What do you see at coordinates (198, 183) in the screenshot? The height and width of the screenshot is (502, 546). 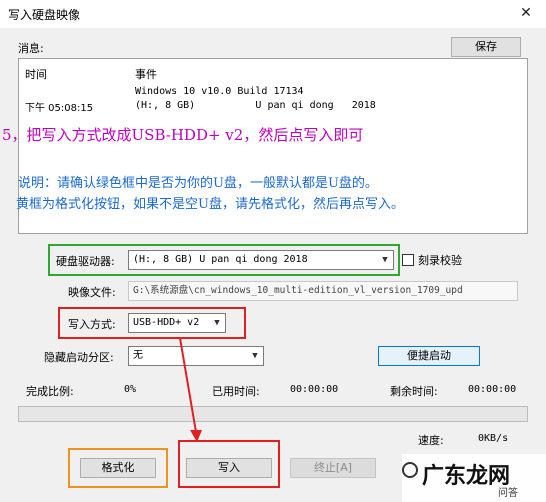 I see `annotation-note-1: 说明：请确认绿色框中是否为你的U盘，一般默认都是U盘的。` at bounding box center [198, 183].